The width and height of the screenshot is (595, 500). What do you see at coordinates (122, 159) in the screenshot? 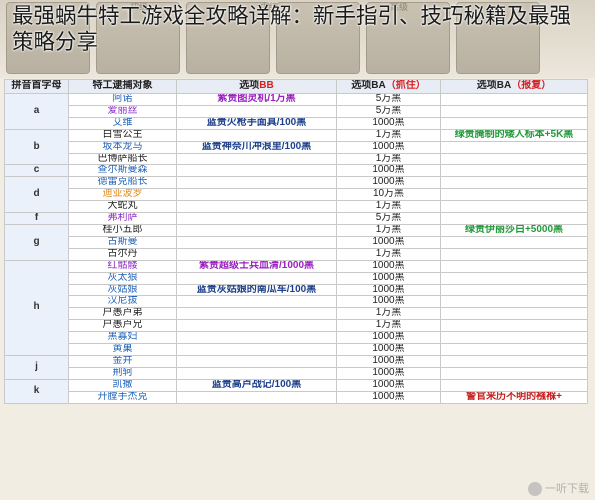
I see `agent-cell: 巴博萨船长` at bounding box center [122, 159].